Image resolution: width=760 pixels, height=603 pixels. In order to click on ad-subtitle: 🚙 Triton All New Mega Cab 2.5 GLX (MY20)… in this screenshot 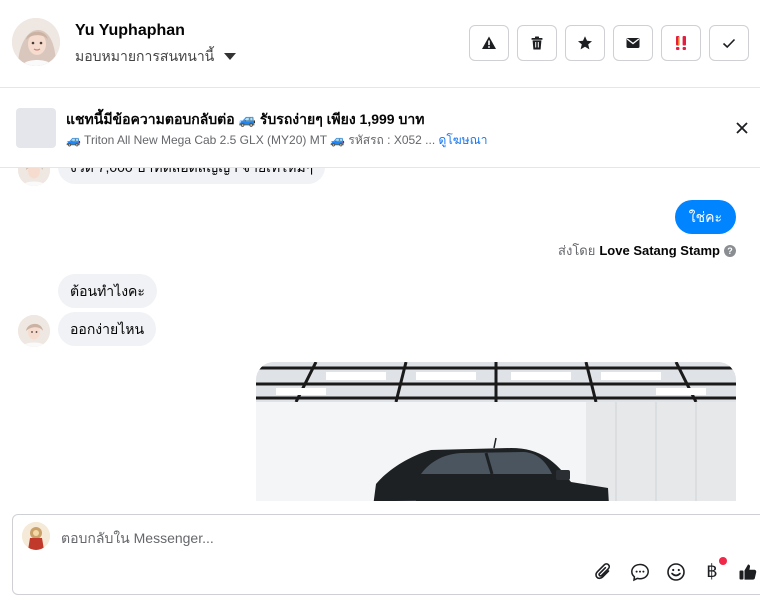, I will do `click(276, 140)`.